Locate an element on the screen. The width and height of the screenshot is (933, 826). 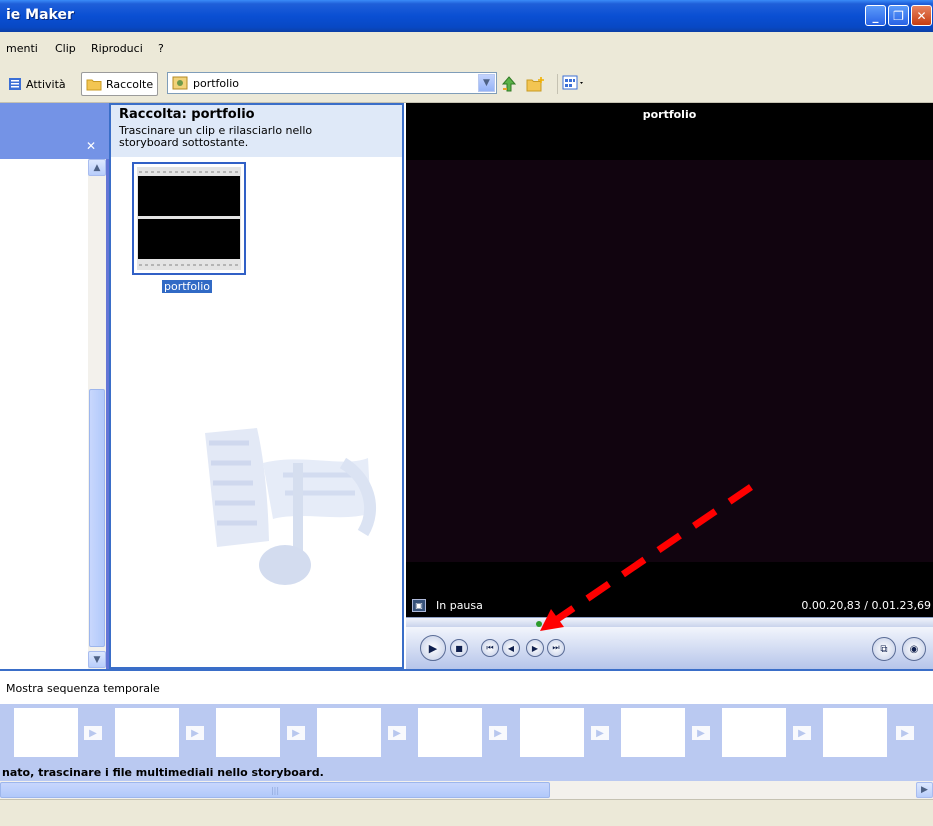
task-pane-body is located at coordinates (44, 414).